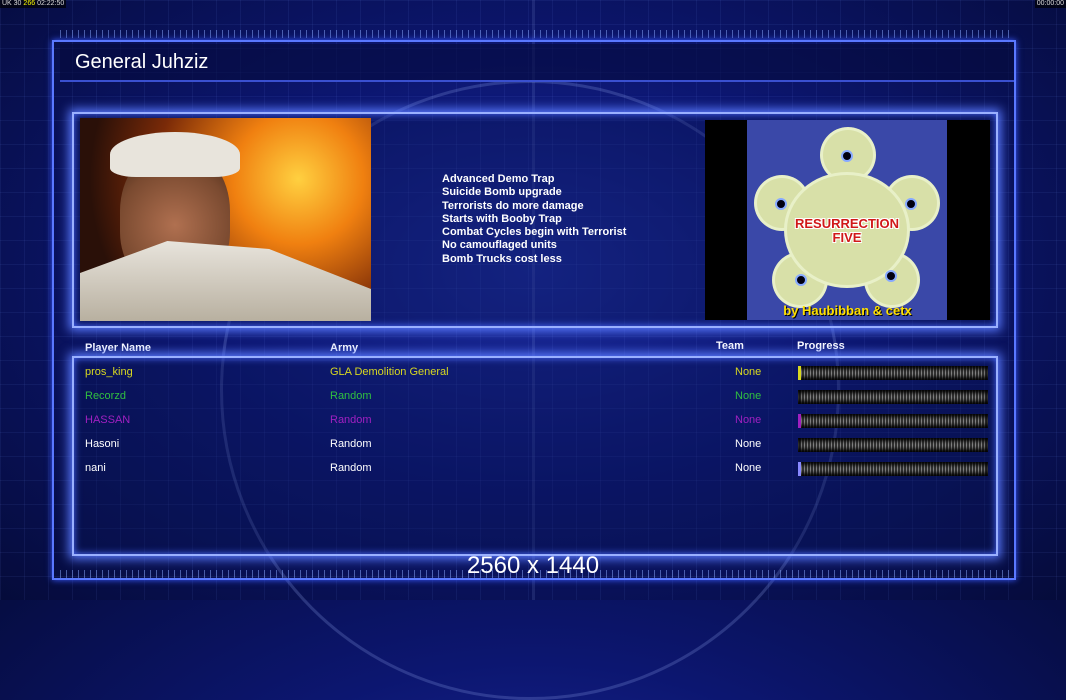 Image resolution: width=1066 pixels, height=700 pixels. Describe the element at coordinates (105, 396) in the screenshot. I see `player-name: Recorzd` at that location.